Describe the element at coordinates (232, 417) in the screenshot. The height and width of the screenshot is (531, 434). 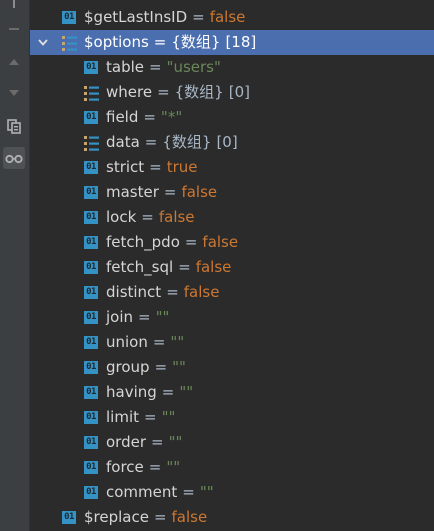
I see `tree-row: 01 limit = ""` at that location.